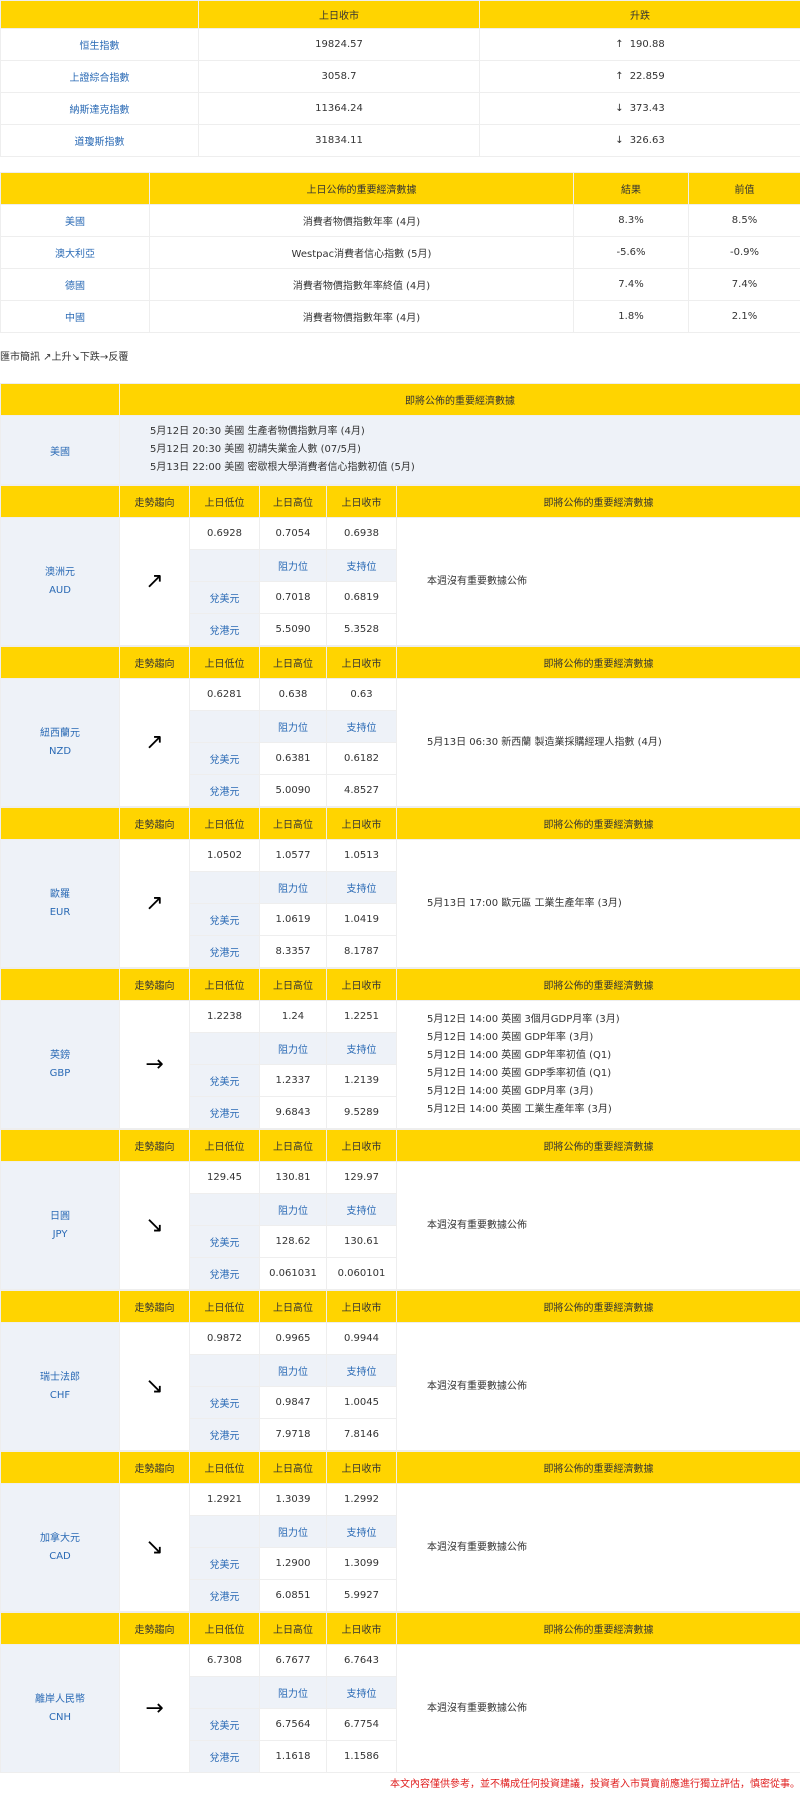 The height and width of the screenshot is (1799, 800). What do you see at coordinates (60, 1717) in the screenshot?
I see `currency-code: CNH` at bounding box center [60, 1717].